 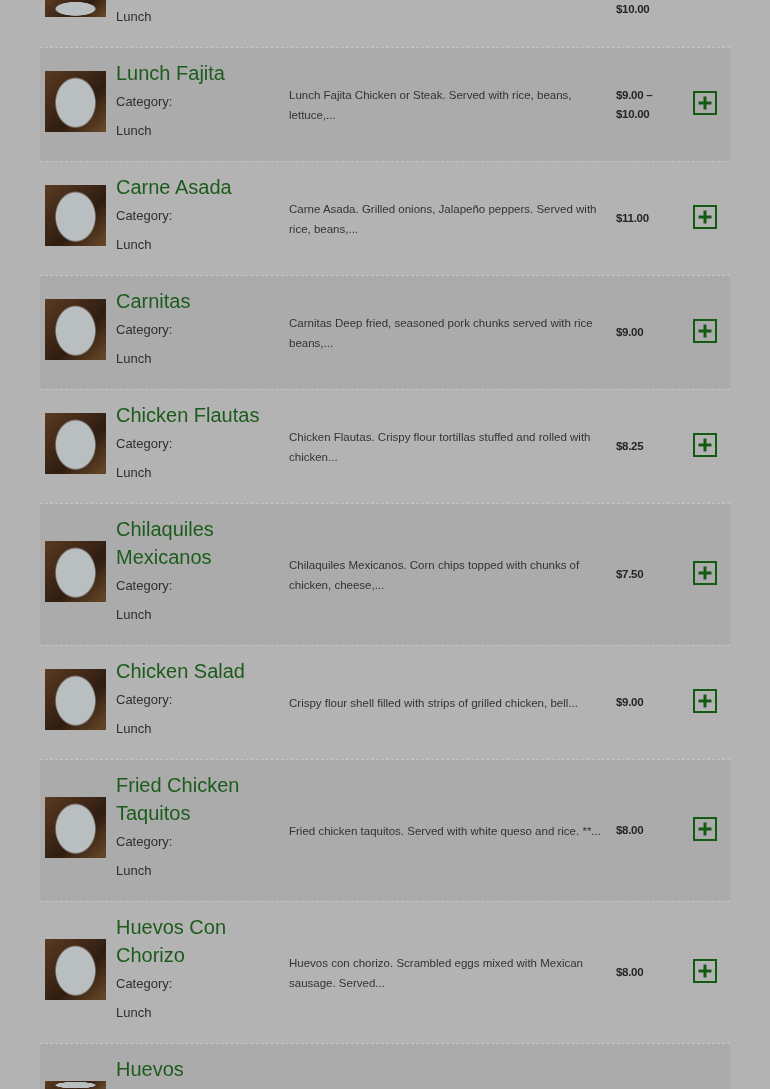 I want to click on product-title: Carnitas, so click(x=200, y=301).